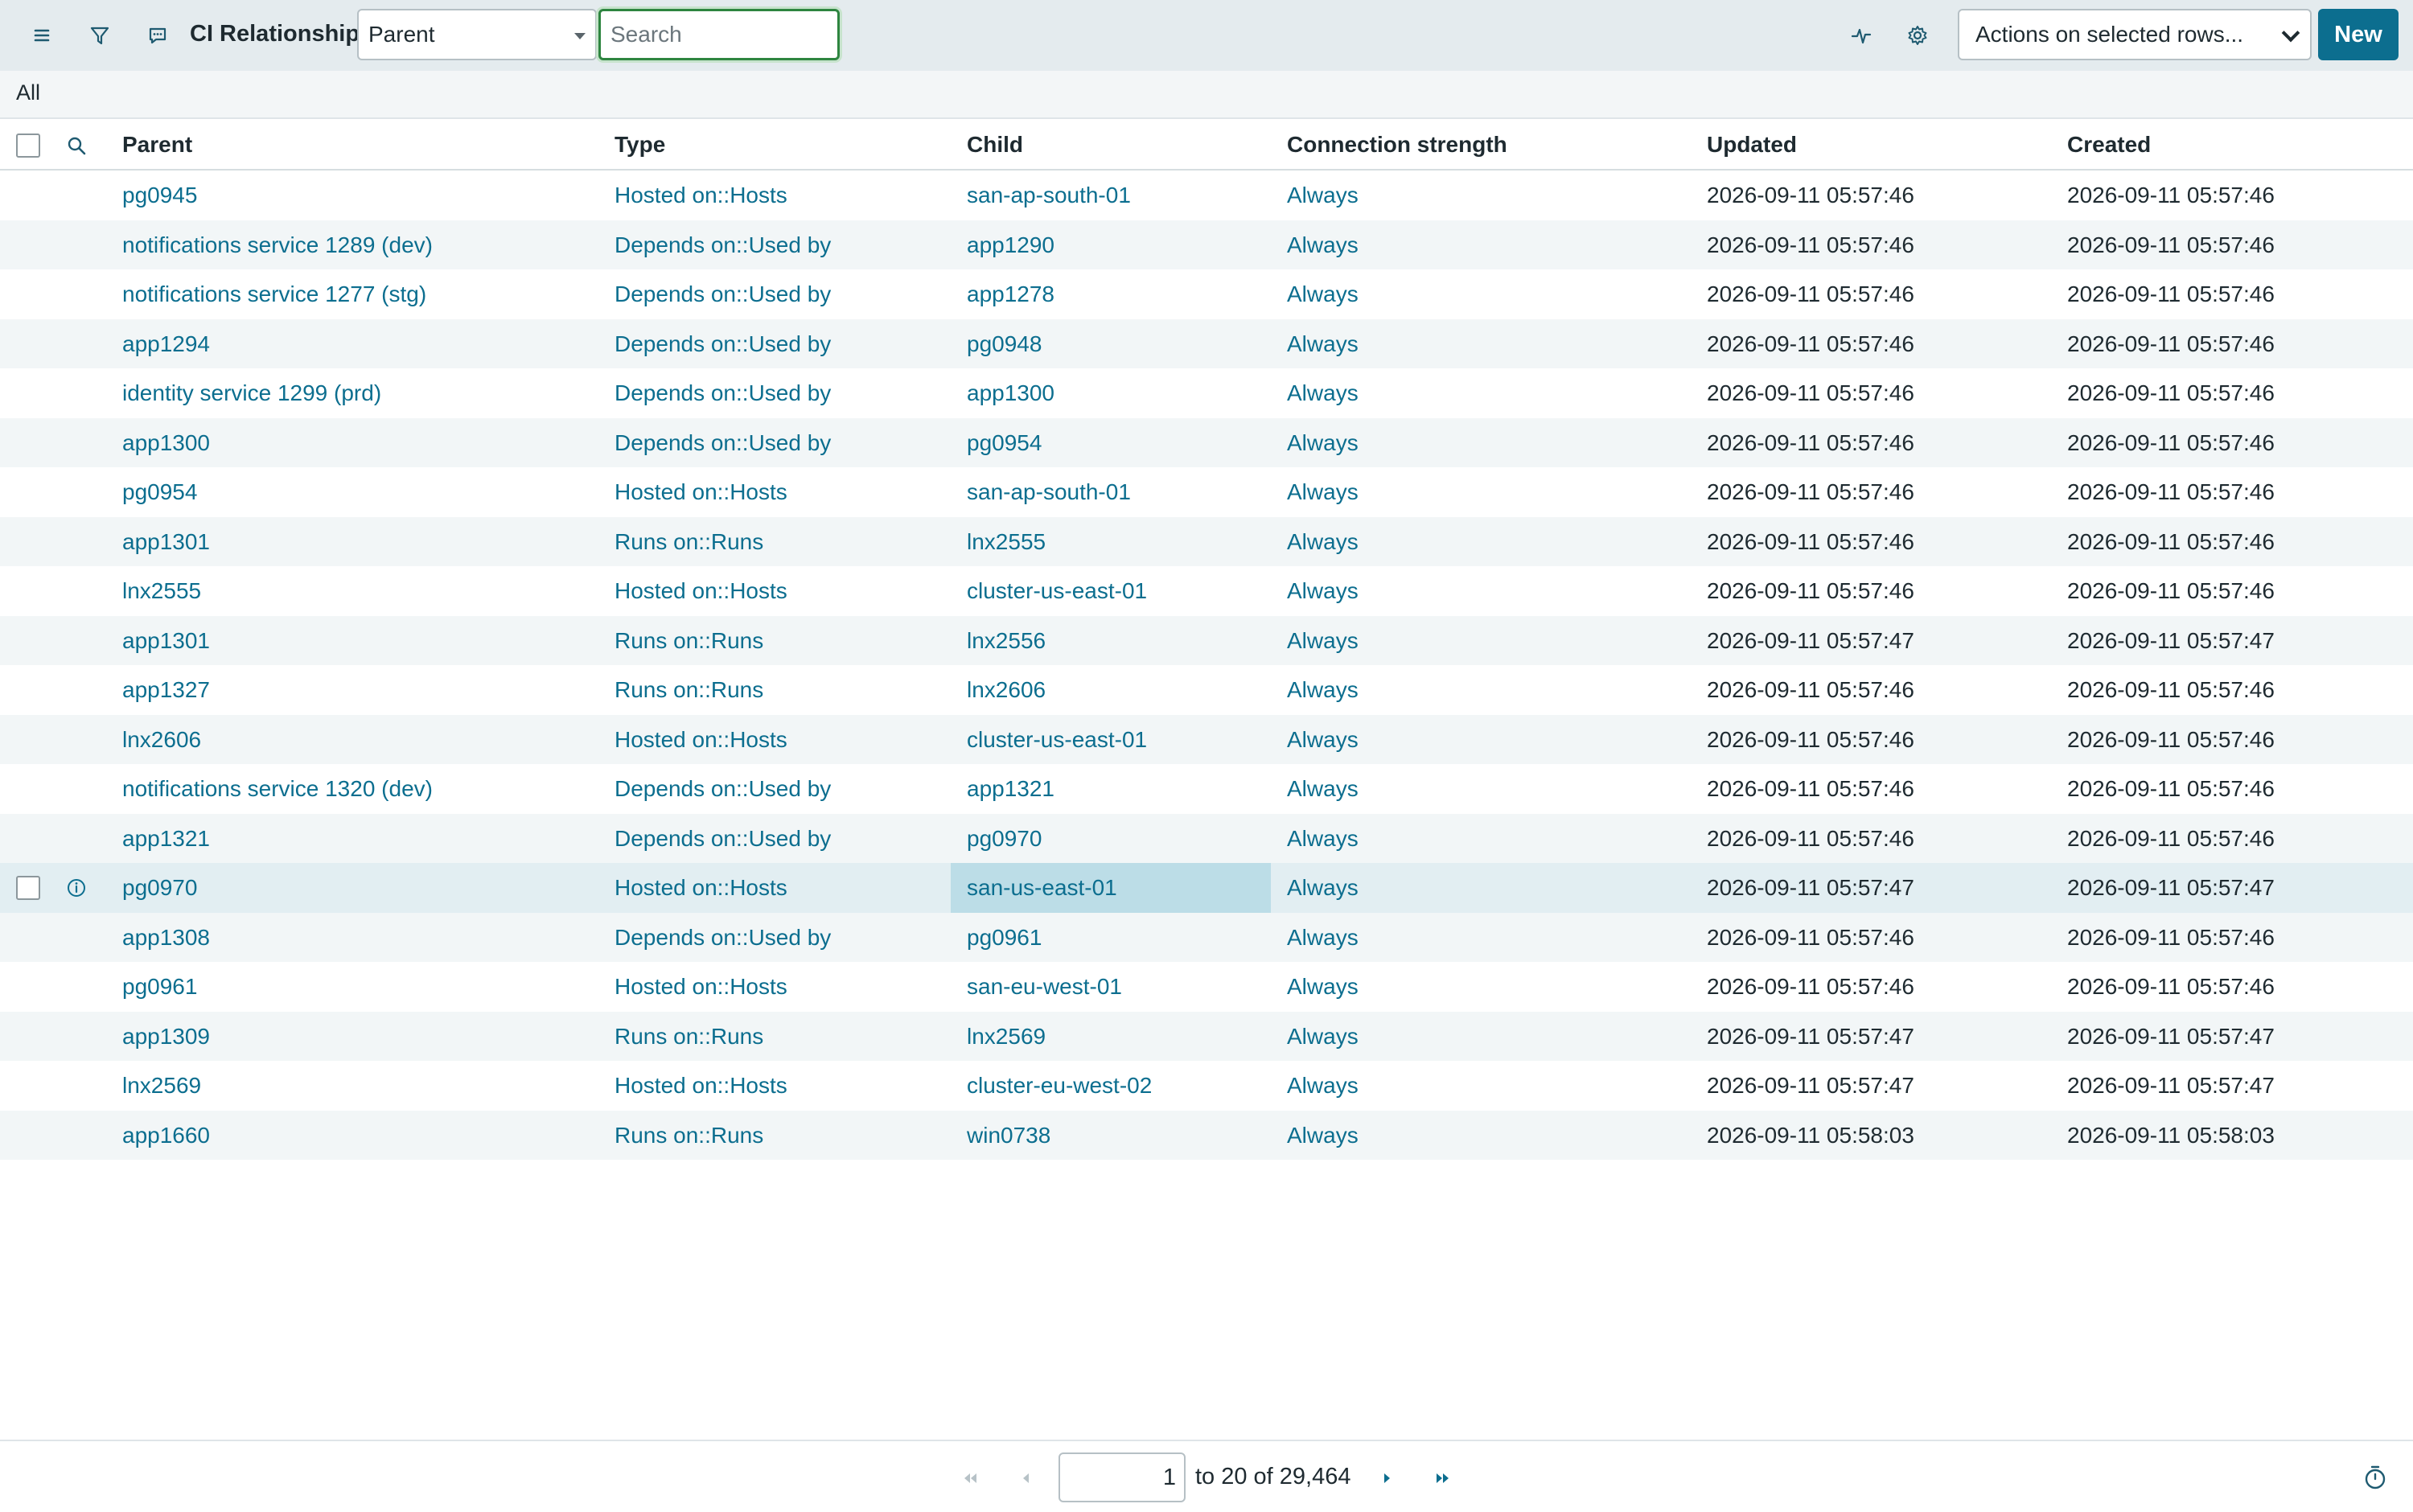 The width and height of the screenshot is (2413, 1512). What do you see at coordinates (76, 888) in the screenshot?
I see `info-icon` at bounding box center [76, 888].